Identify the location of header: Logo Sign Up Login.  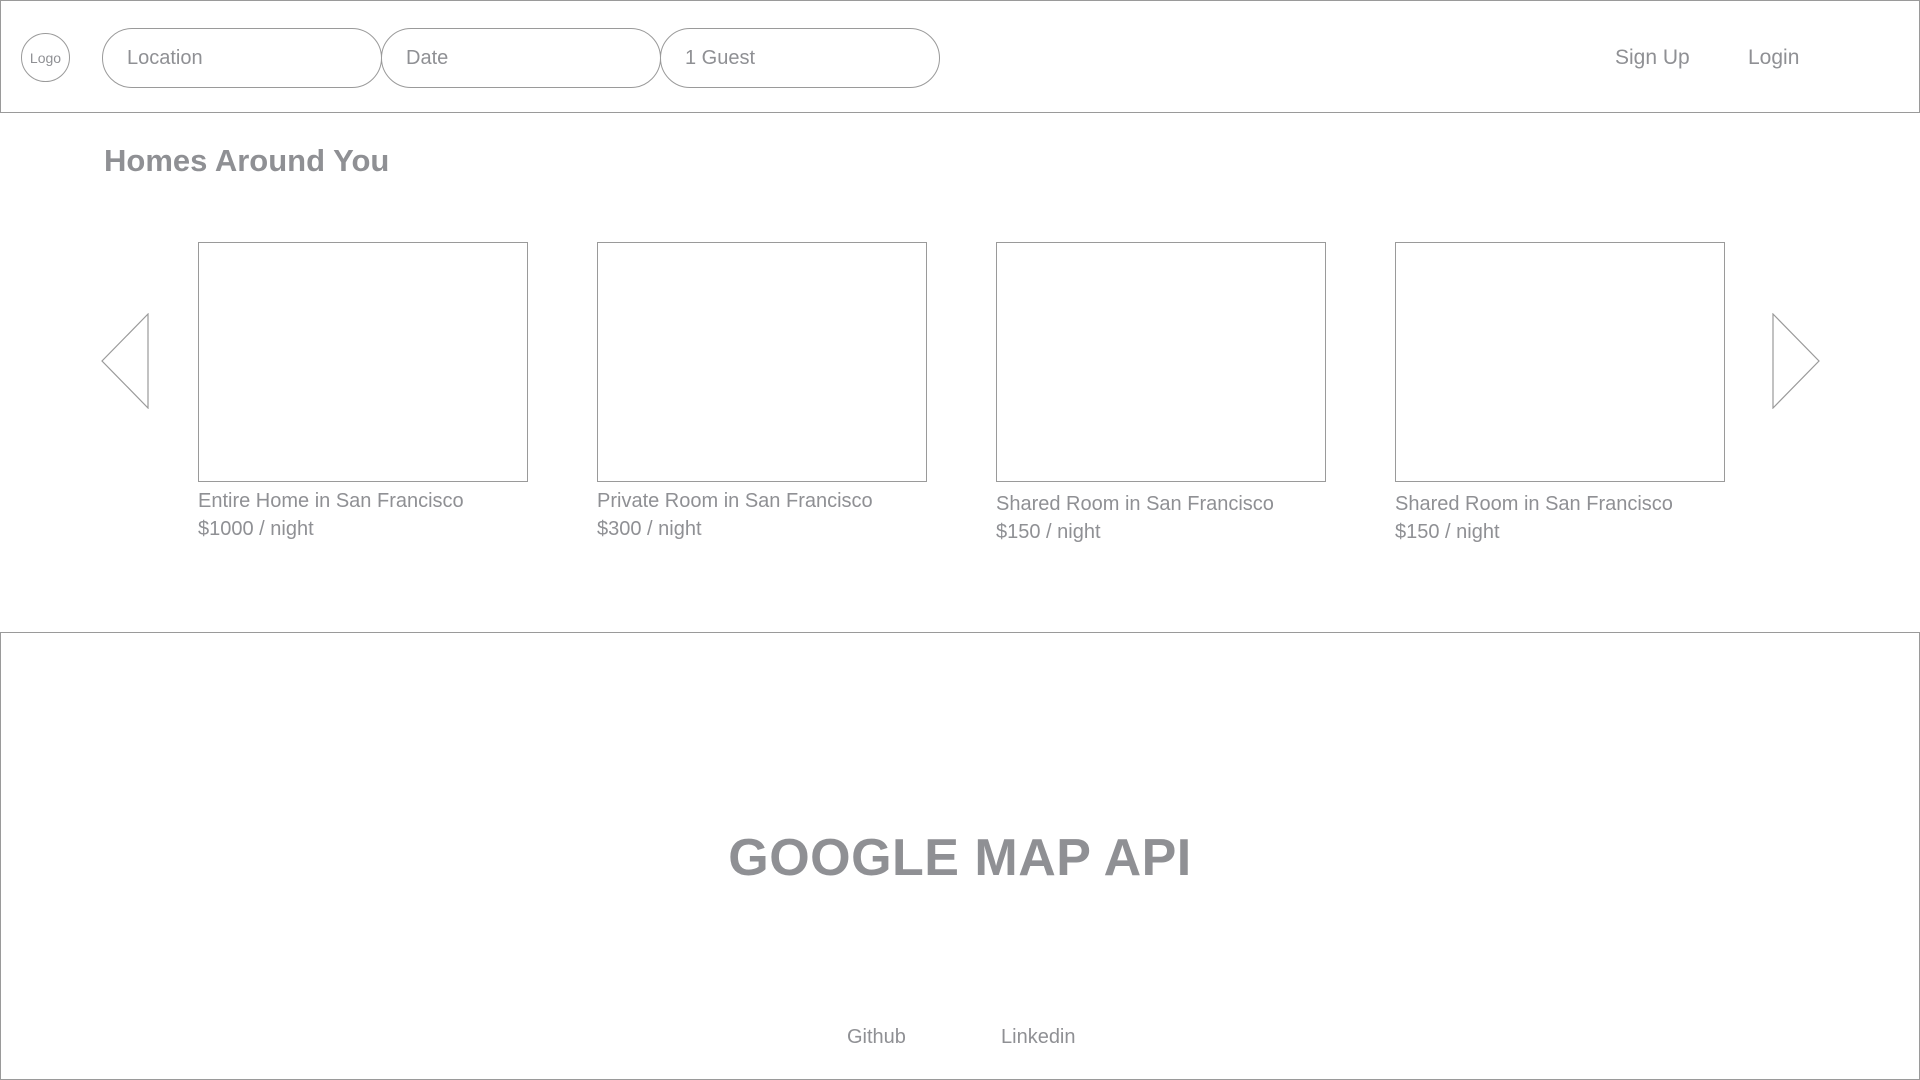
(960, 56).